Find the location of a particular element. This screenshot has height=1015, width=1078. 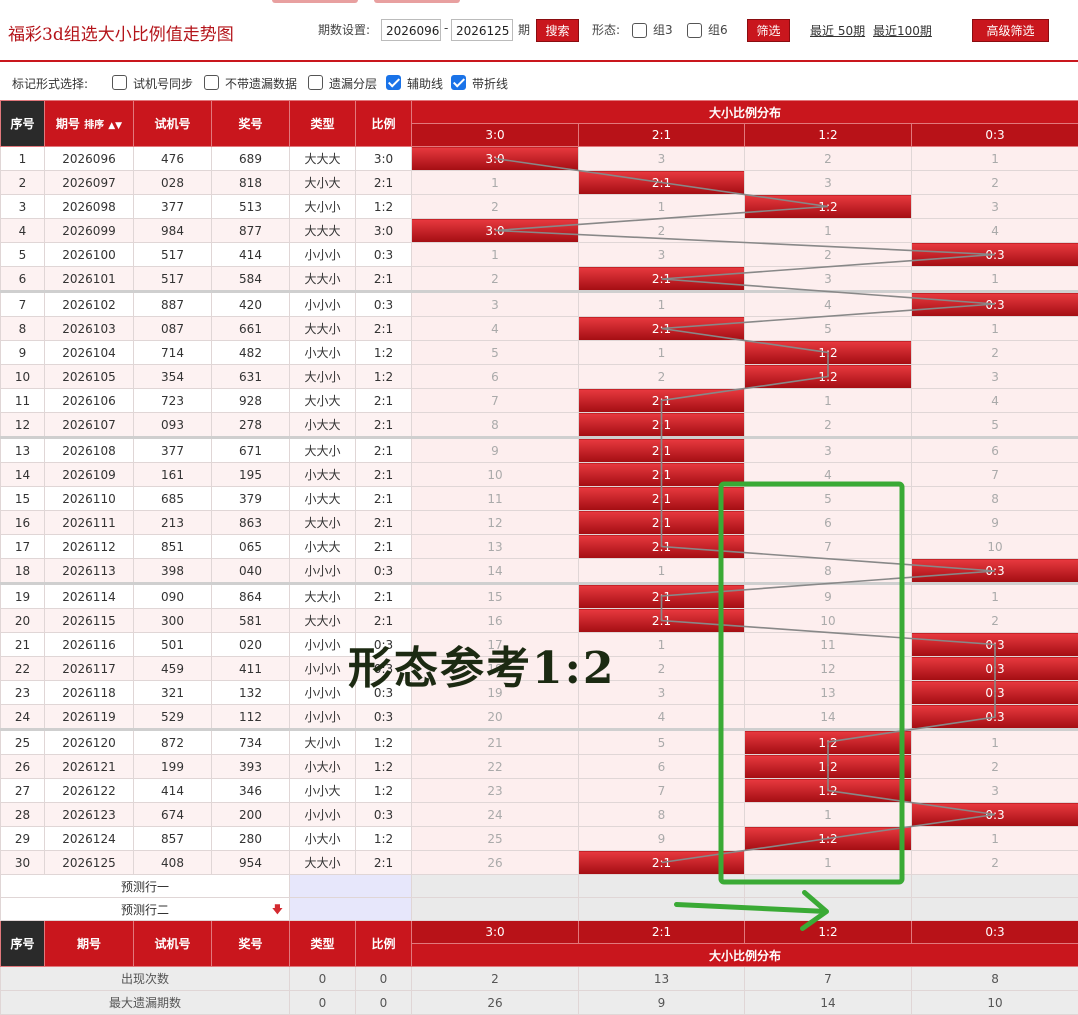

cell-draw: 818 is located at coordinates (251, 183).